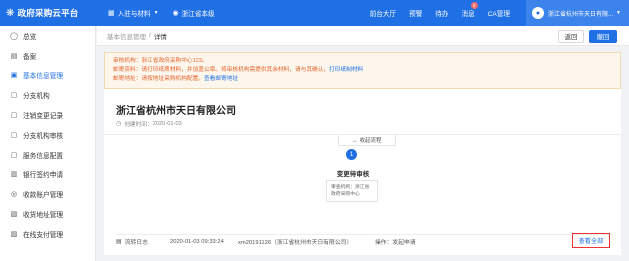 The image size is (629, 261). I want to click on file-icon: ▤, so click(14, 56).